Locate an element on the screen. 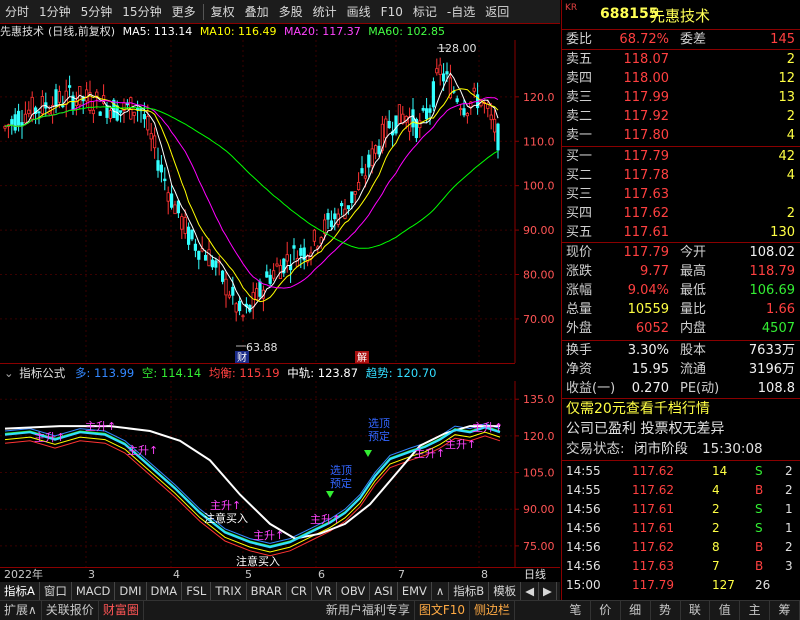  quote-panel-tab: 筹 is located at coordinates (785, 610).